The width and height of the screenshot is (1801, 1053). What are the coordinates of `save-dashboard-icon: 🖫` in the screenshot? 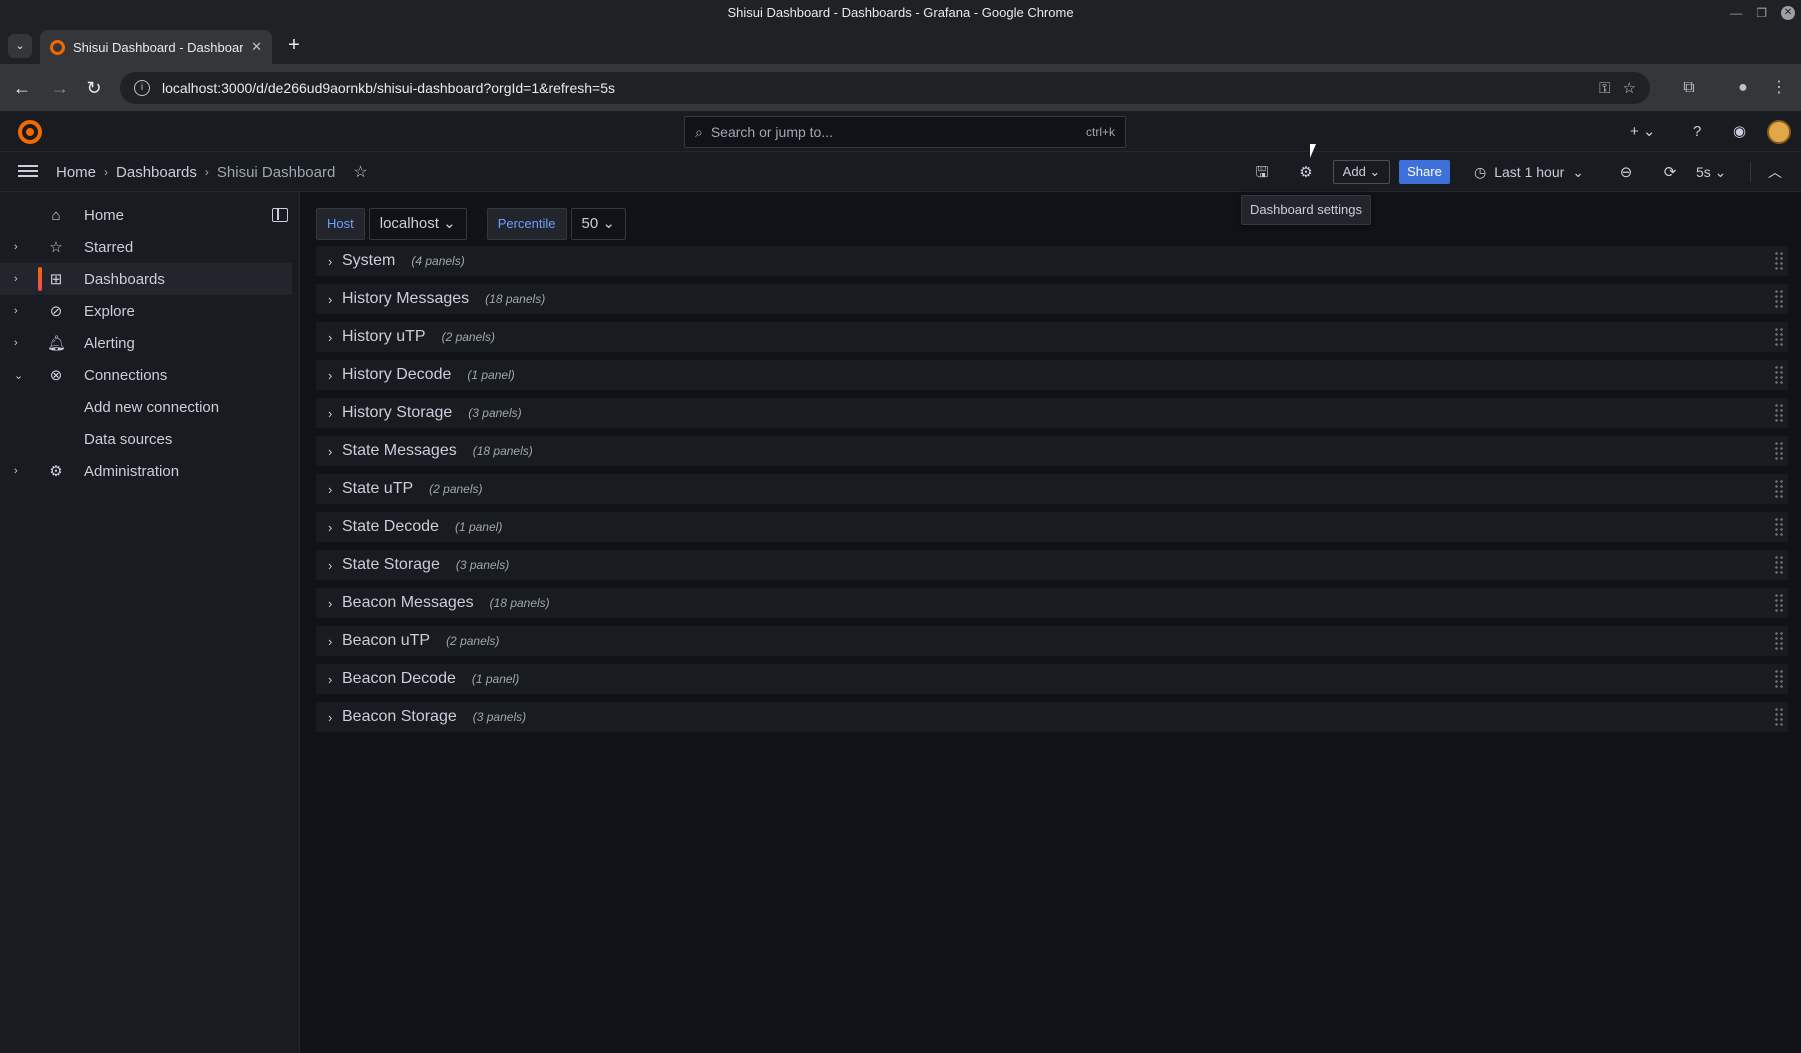 It's located at (1262, 173).